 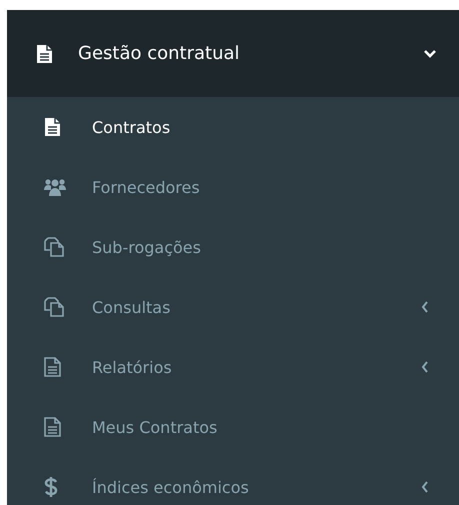 What do you see at coordinates (233, 481) in the screenshot?
I see `menu-item: Índices econômicos` at bounding box center [233, 481].